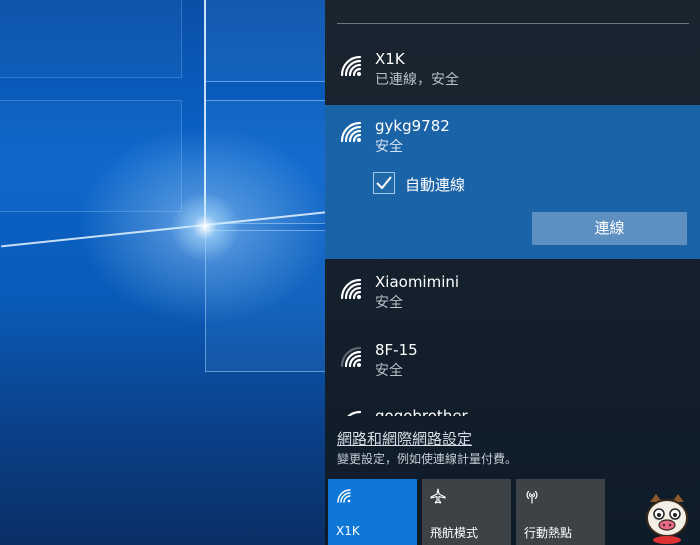  Describe the element at coordinates (548, 533) in the screenshot. I see `quick-action-label: 行動熱點` at that location.